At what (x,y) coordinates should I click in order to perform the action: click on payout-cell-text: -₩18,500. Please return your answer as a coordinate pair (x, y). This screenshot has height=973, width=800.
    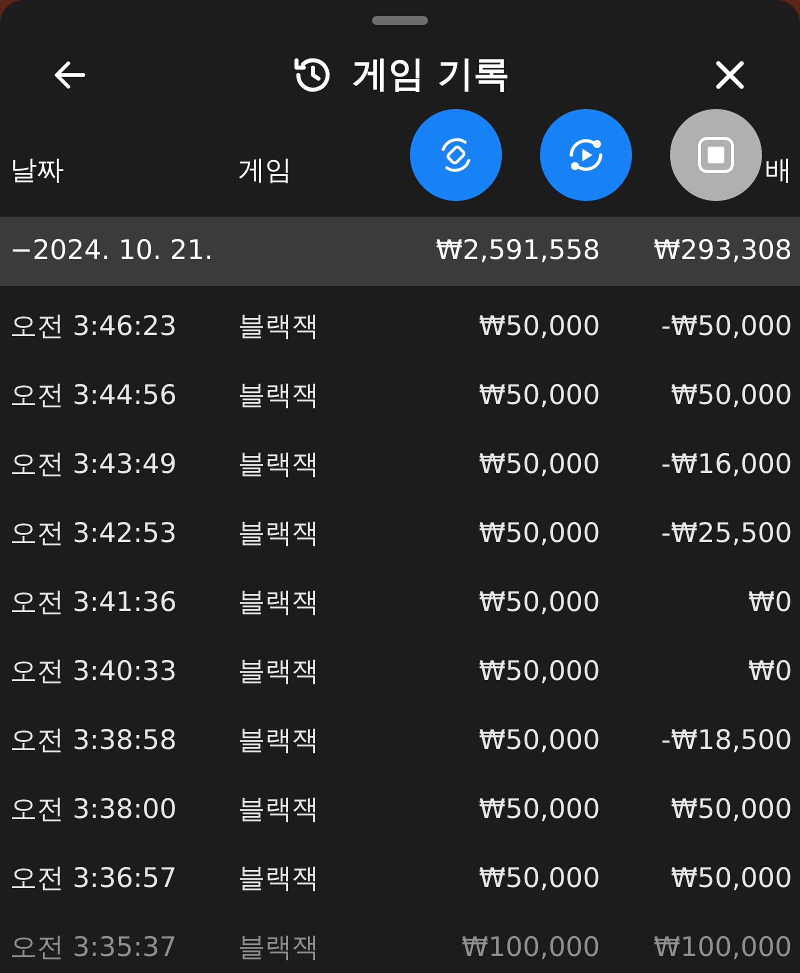
    Looking at the image, I should click on (726, 741).